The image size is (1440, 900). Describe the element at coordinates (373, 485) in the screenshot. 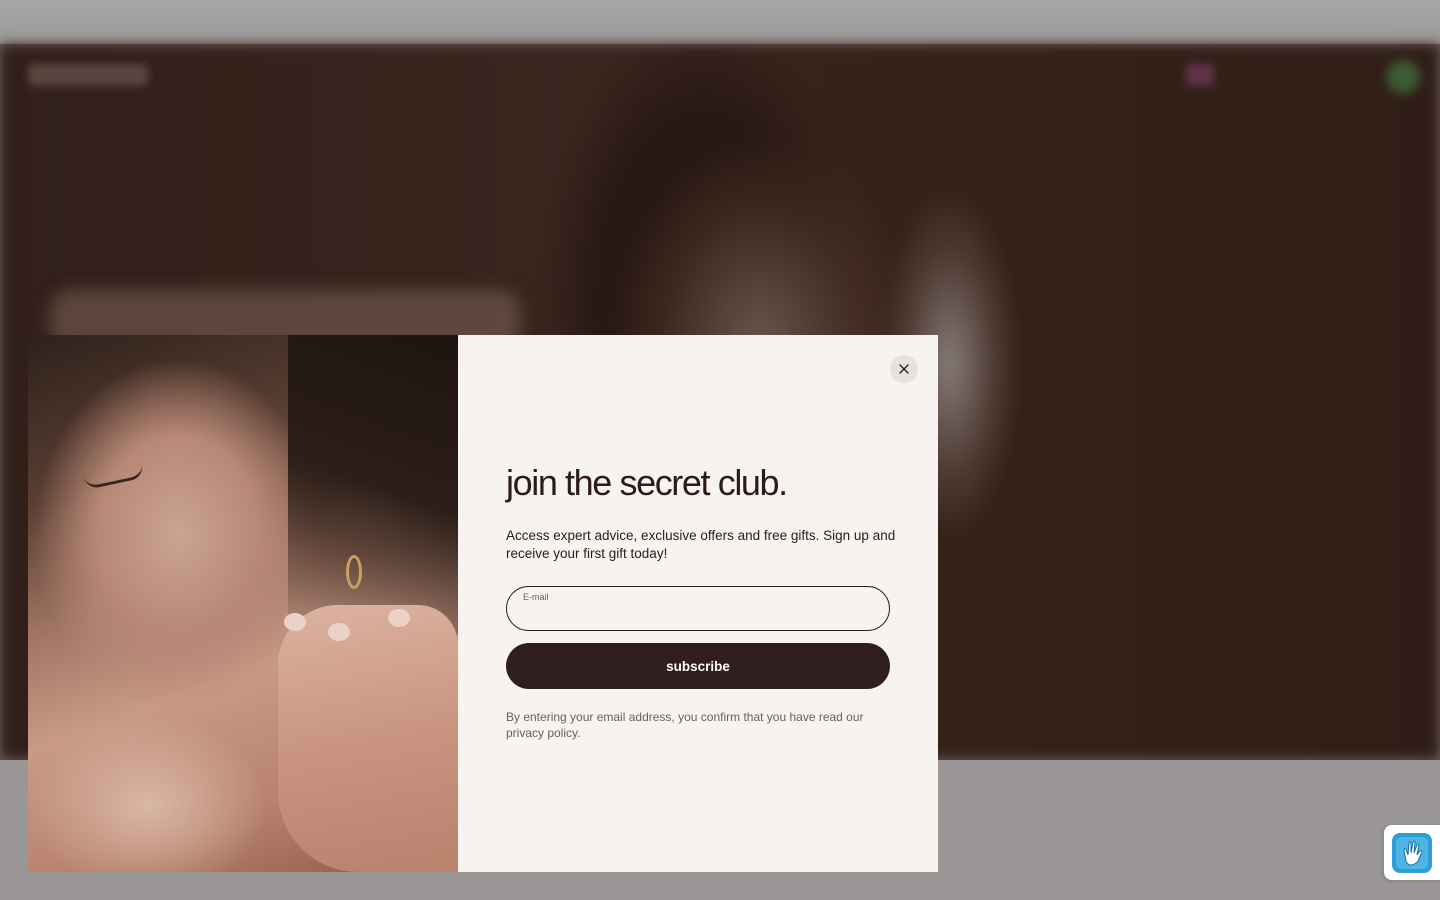

I see `photo-hair` at that location.